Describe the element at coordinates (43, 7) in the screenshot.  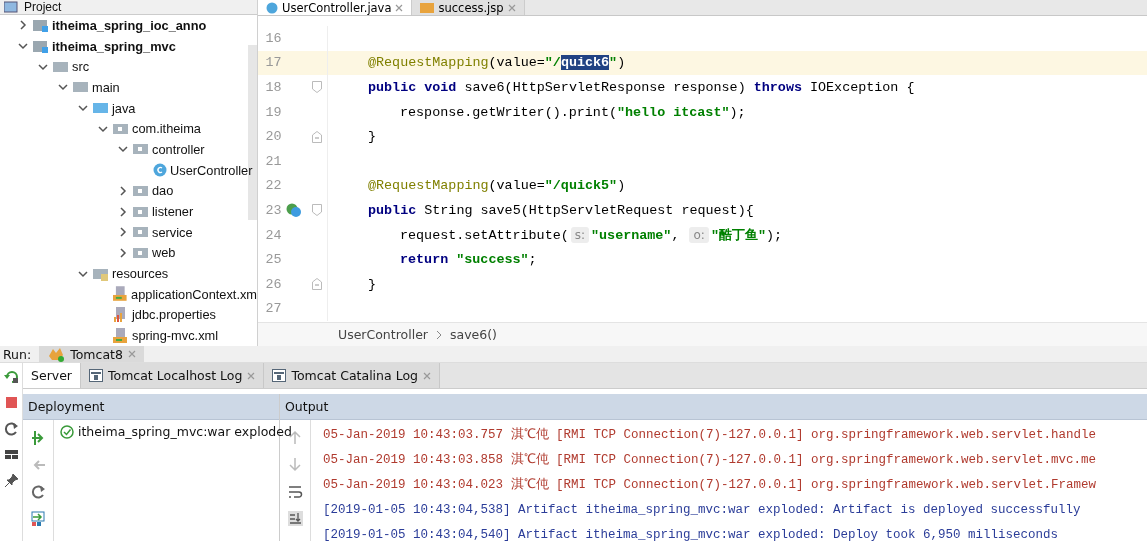
I see `panel-title: Project` at that location.